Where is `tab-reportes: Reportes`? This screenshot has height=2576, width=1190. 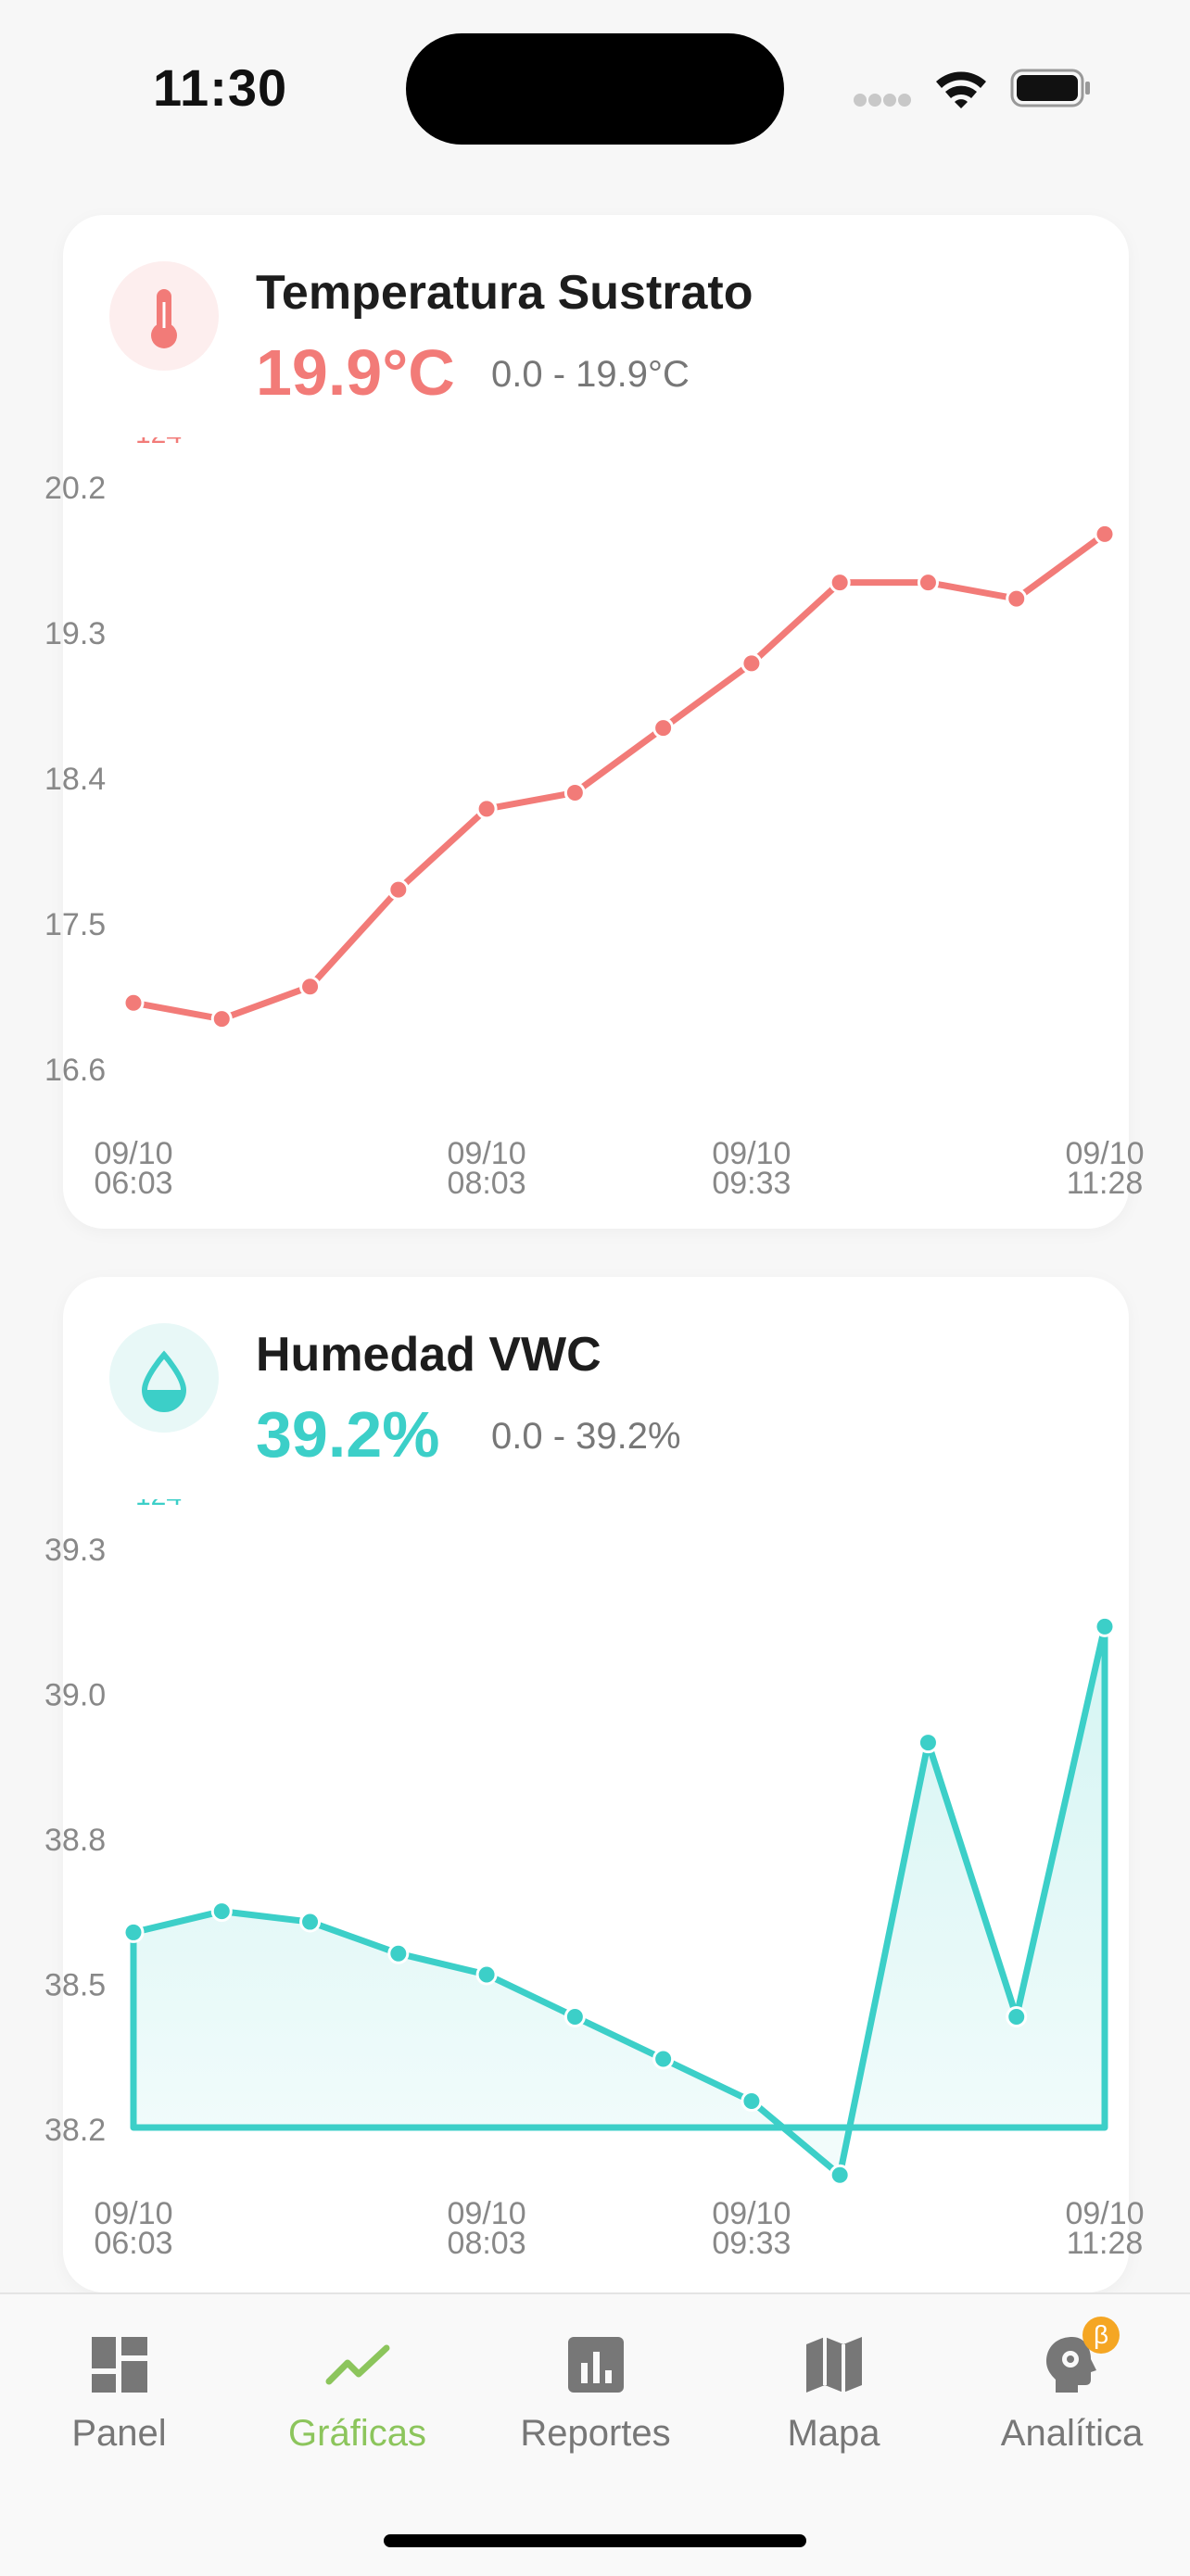
tab-reportes: Reportes is located at coordinates (595, 2382).